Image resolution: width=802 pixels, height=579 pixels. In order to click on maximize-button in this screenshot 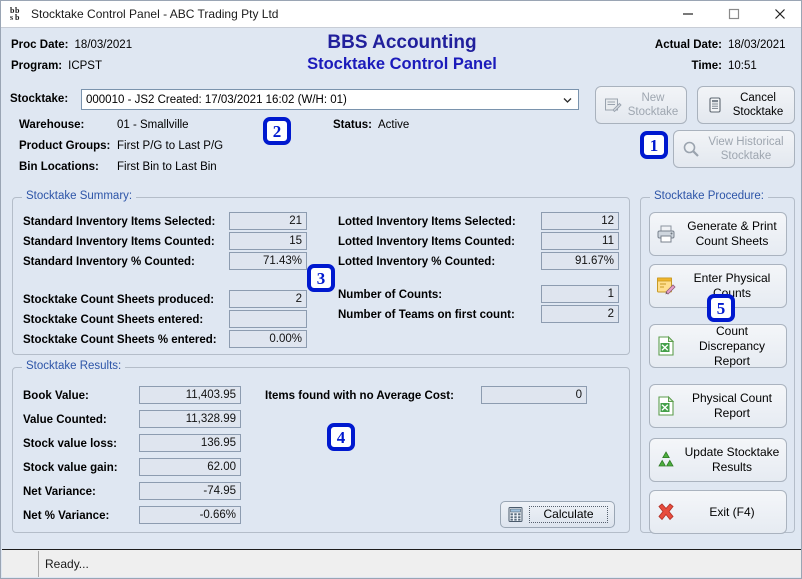, I will do `click(734, 14)`.